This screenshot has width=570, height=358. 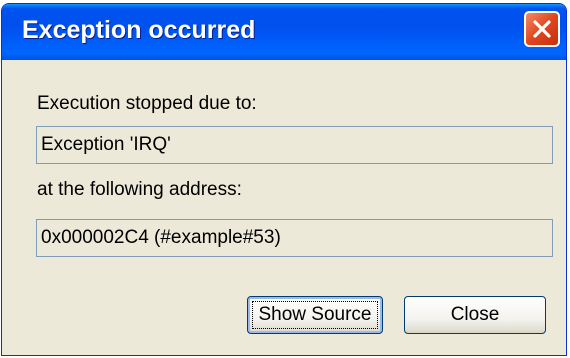 I want to click on reason-label: Execution stopped due to:, so click(x=147, y=103).